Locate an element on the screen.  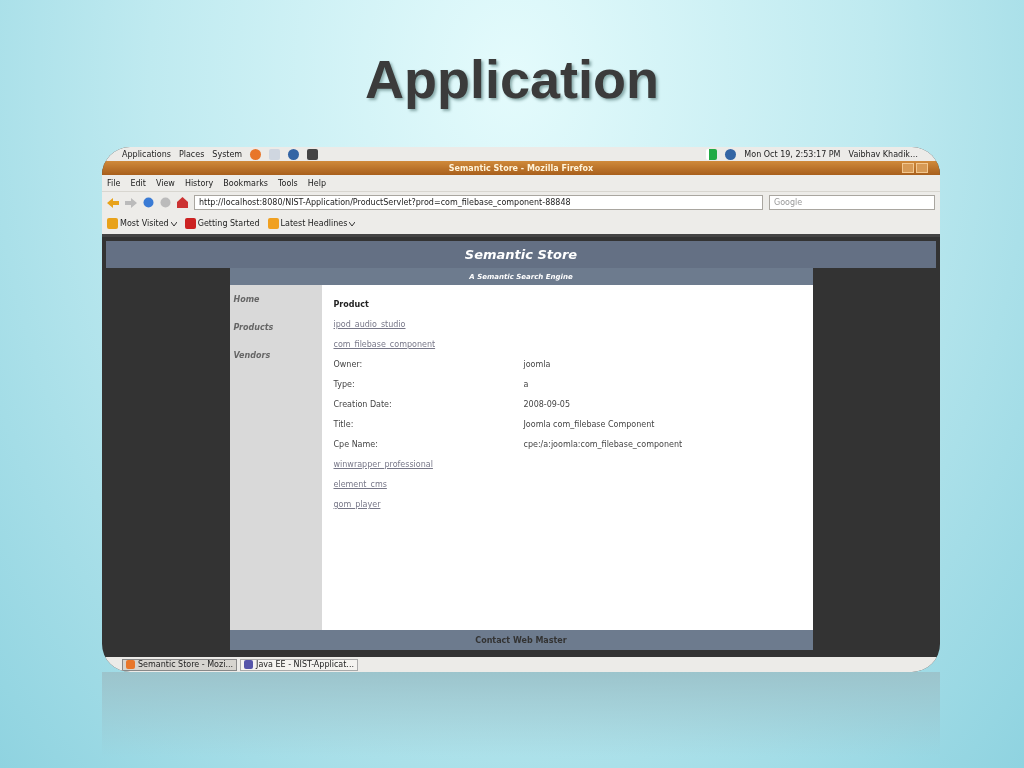
section-heading: Product is located at coordinates (351, 304).